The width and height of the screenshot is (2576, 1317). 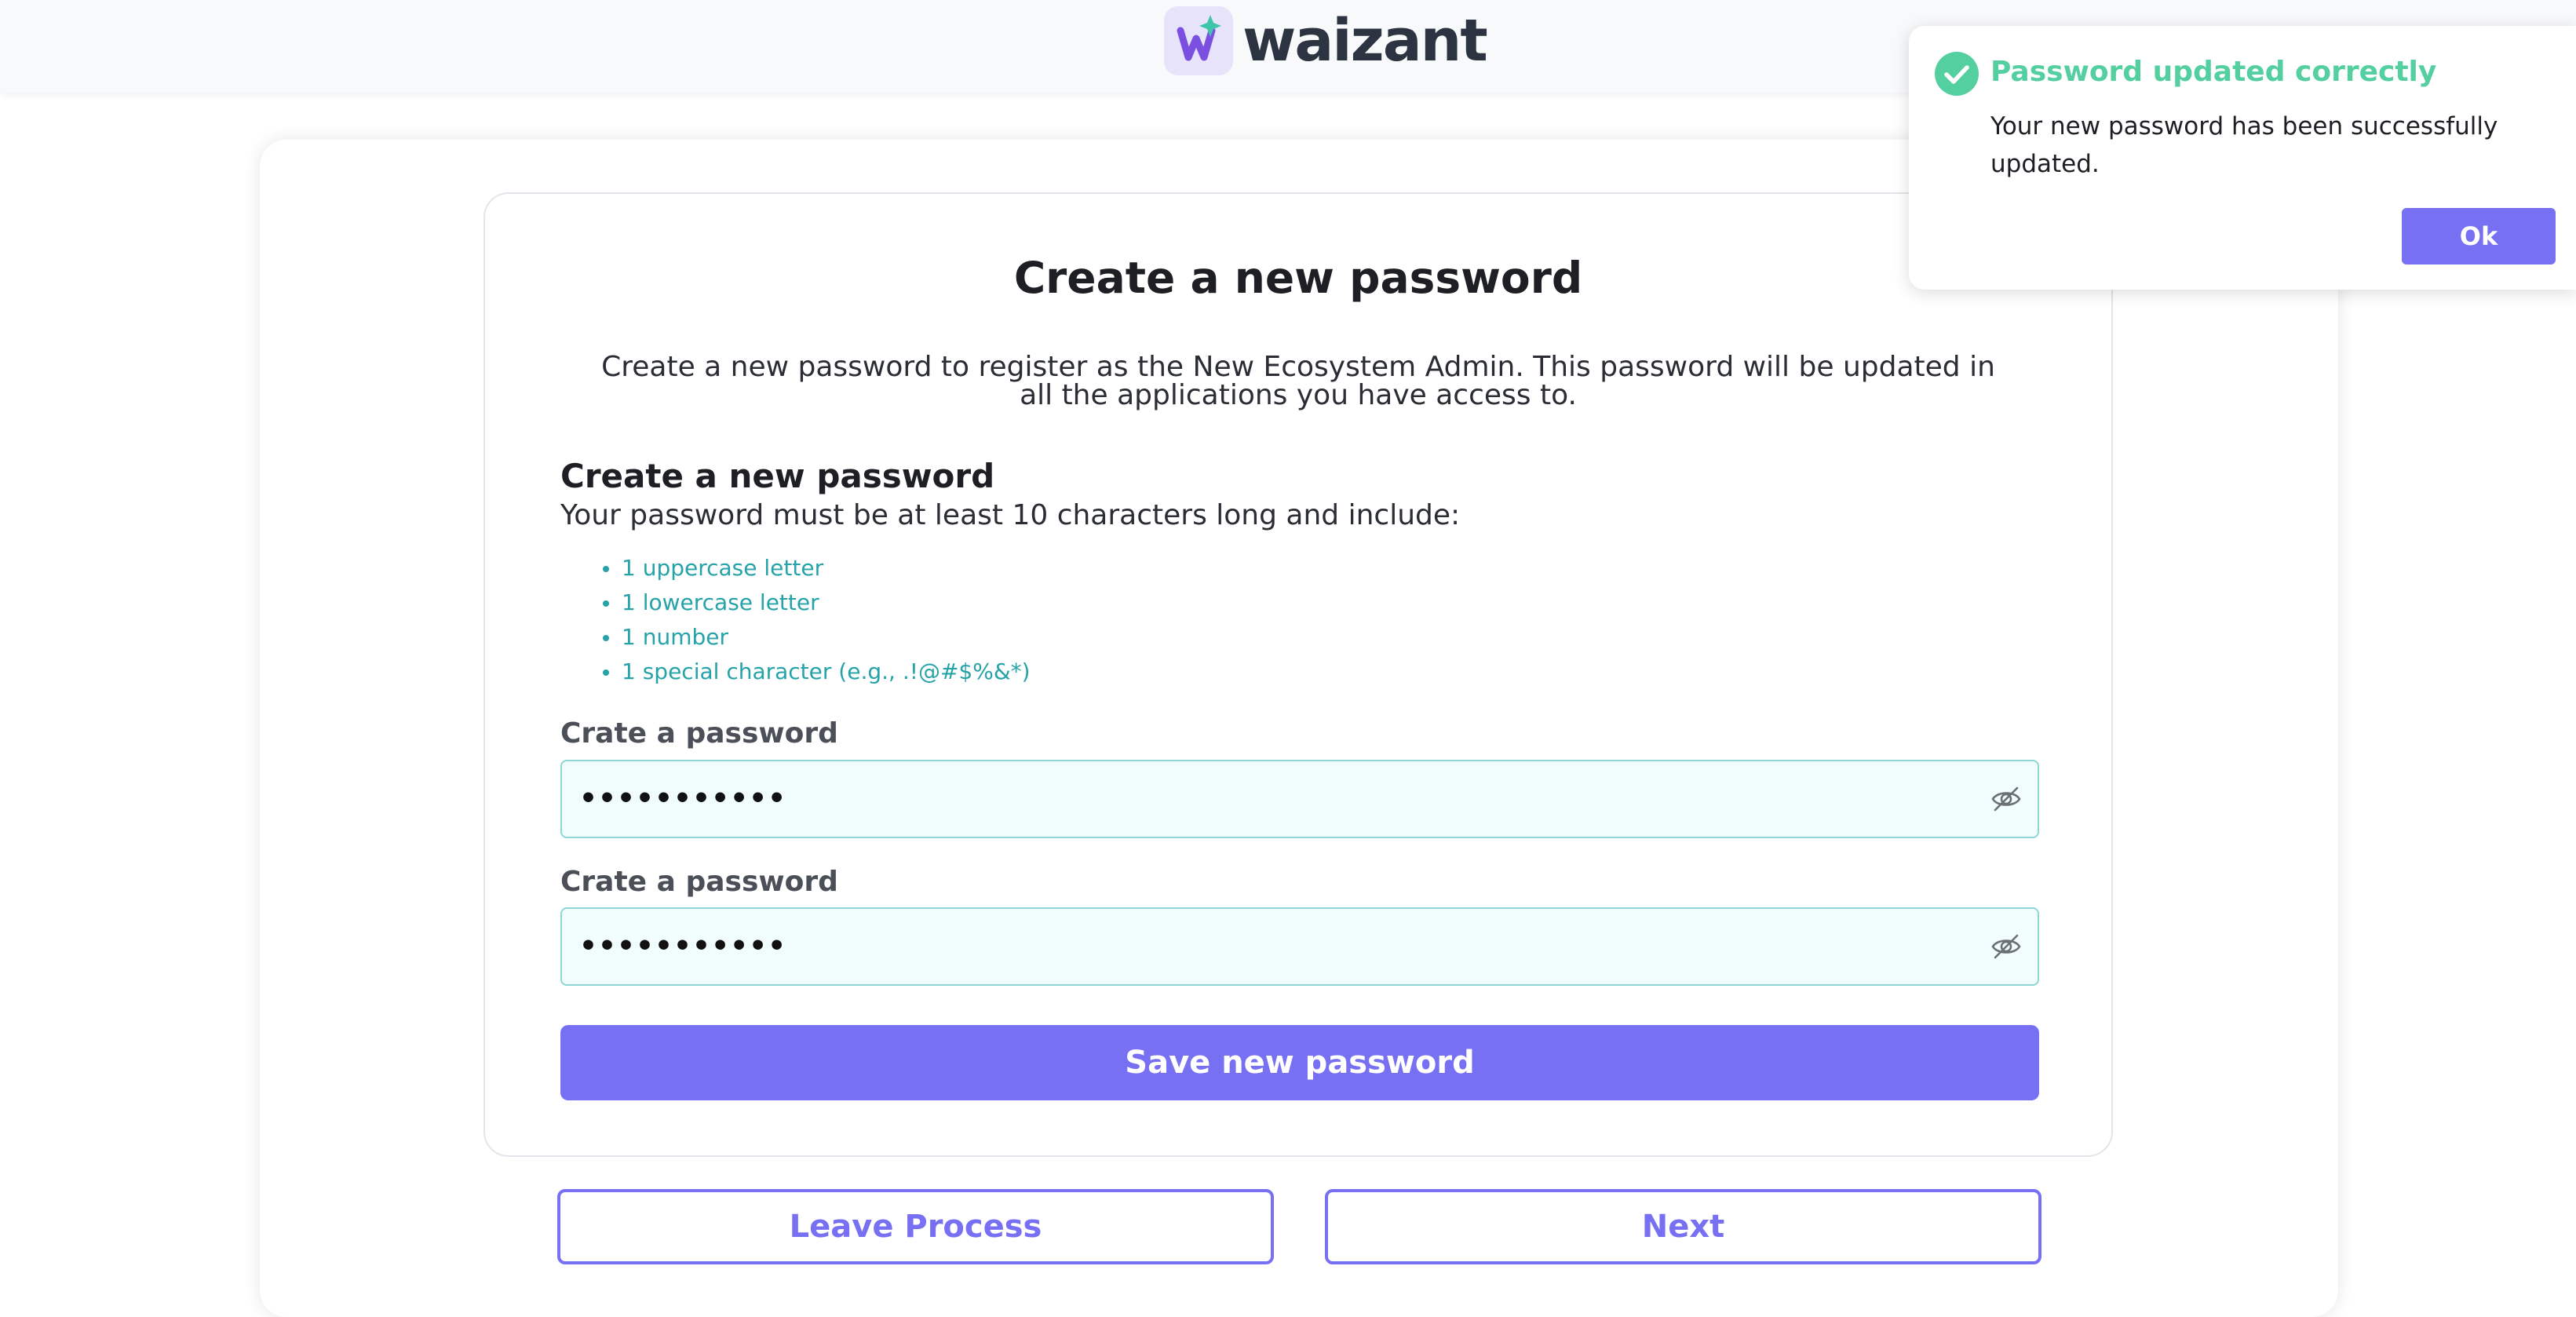 What do you see at coordinates (915, 1226) in the screenshot?
I see `leave-process-button: Leave Process` at bounding box center [915, 1226].